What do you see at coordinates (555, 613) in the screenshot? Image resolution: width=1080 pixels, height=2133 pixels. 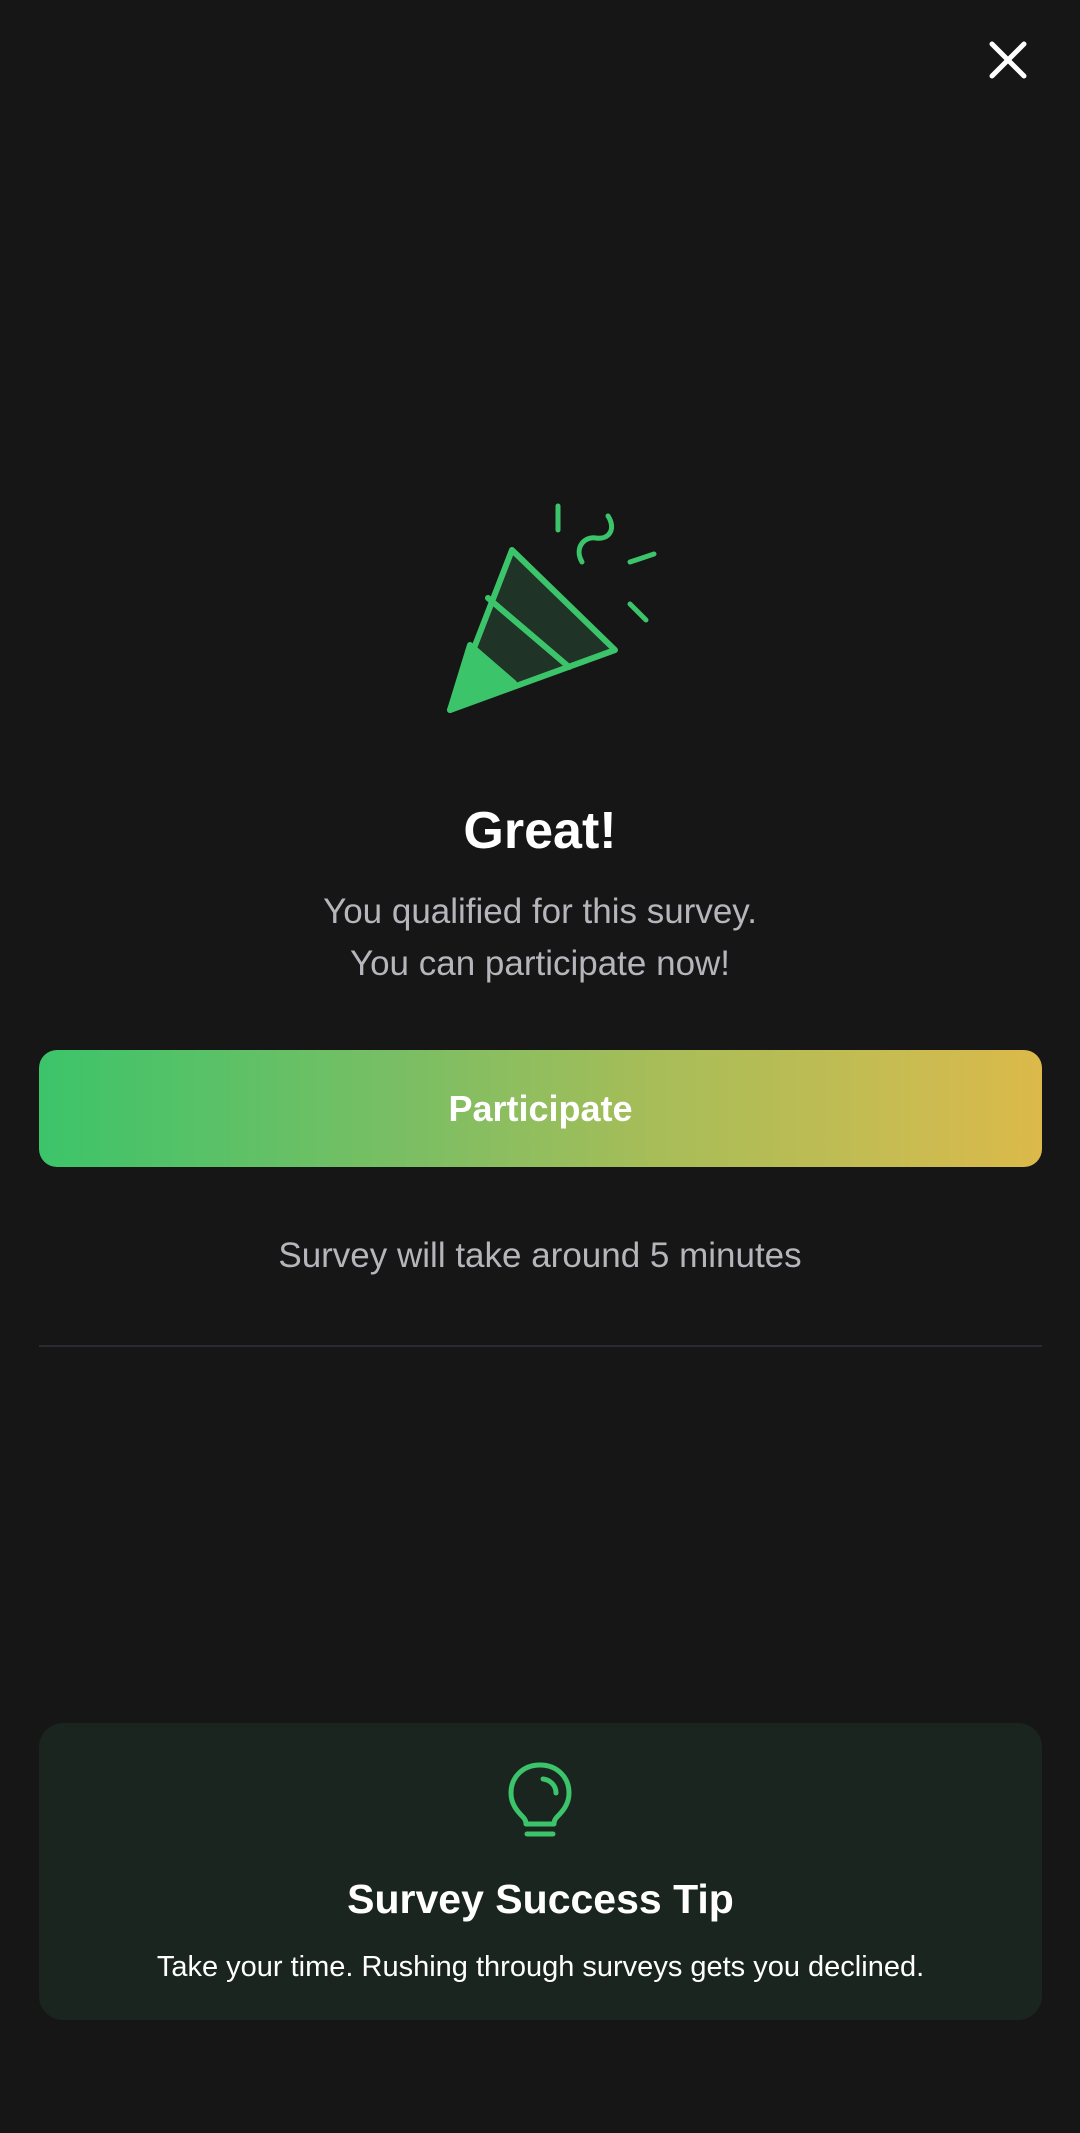 I see `party-popper-icon` at bounding box center [555, 613].